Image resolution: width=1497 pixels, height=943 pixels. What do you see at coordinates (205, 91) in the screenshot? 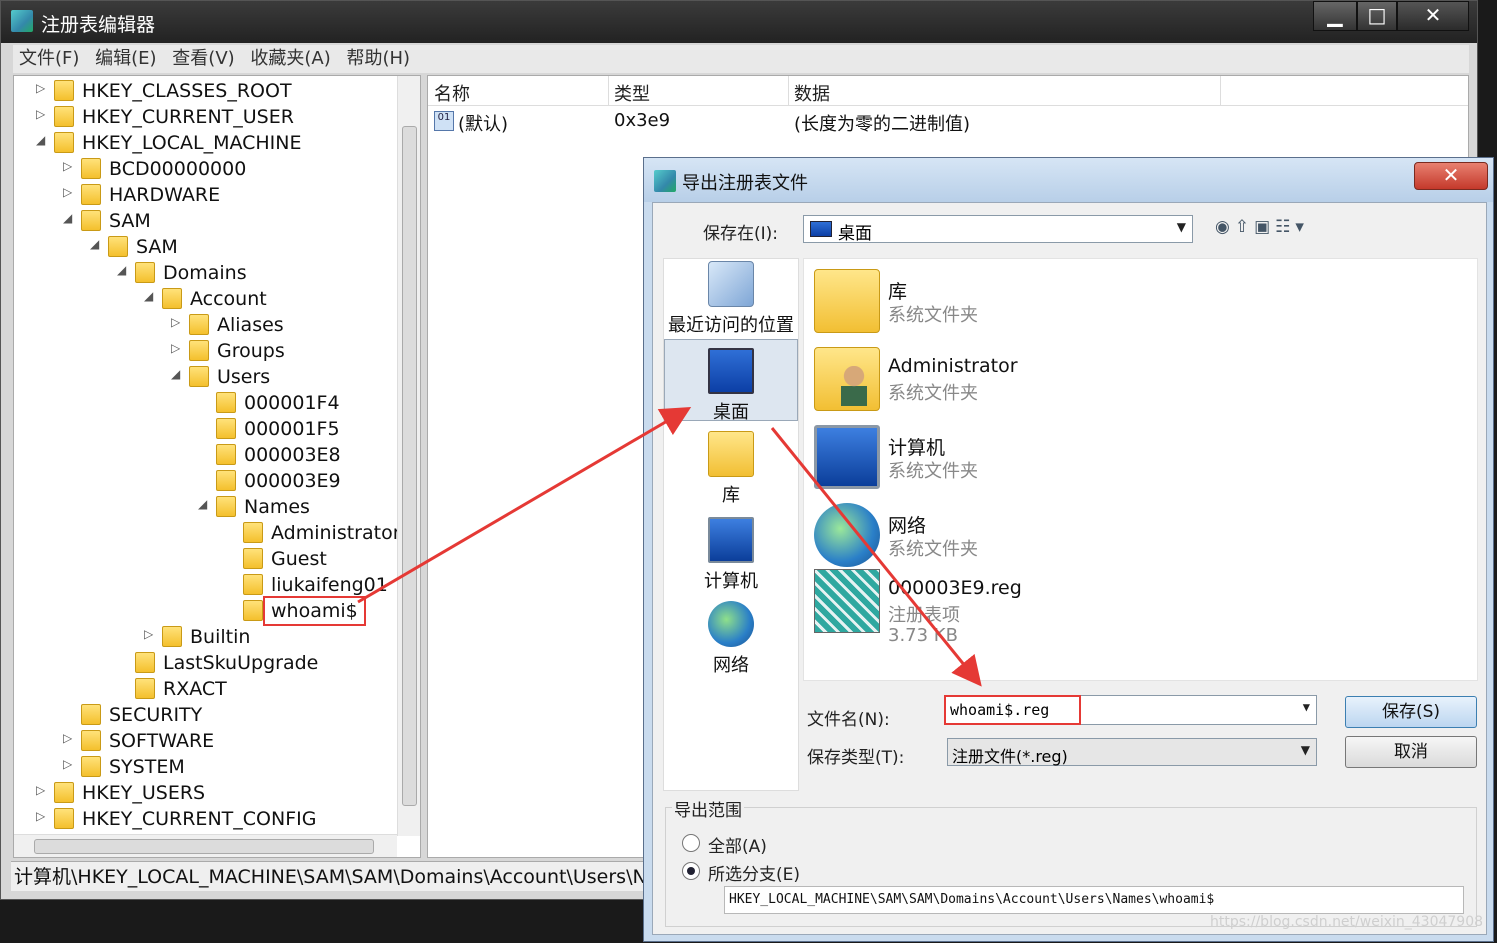
I see `tree-node: ▷ HKEY_CLASSES_ROOT` at bounding box center [205, 91].